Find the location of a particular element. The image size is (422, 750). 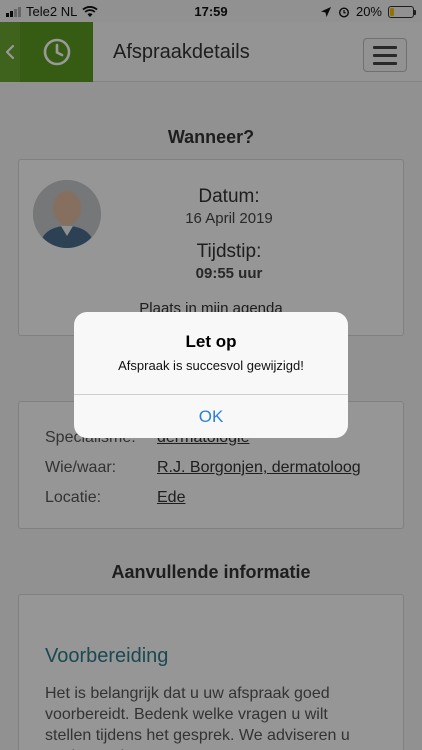

ok-button: OK is located at coordinates (211, 416).